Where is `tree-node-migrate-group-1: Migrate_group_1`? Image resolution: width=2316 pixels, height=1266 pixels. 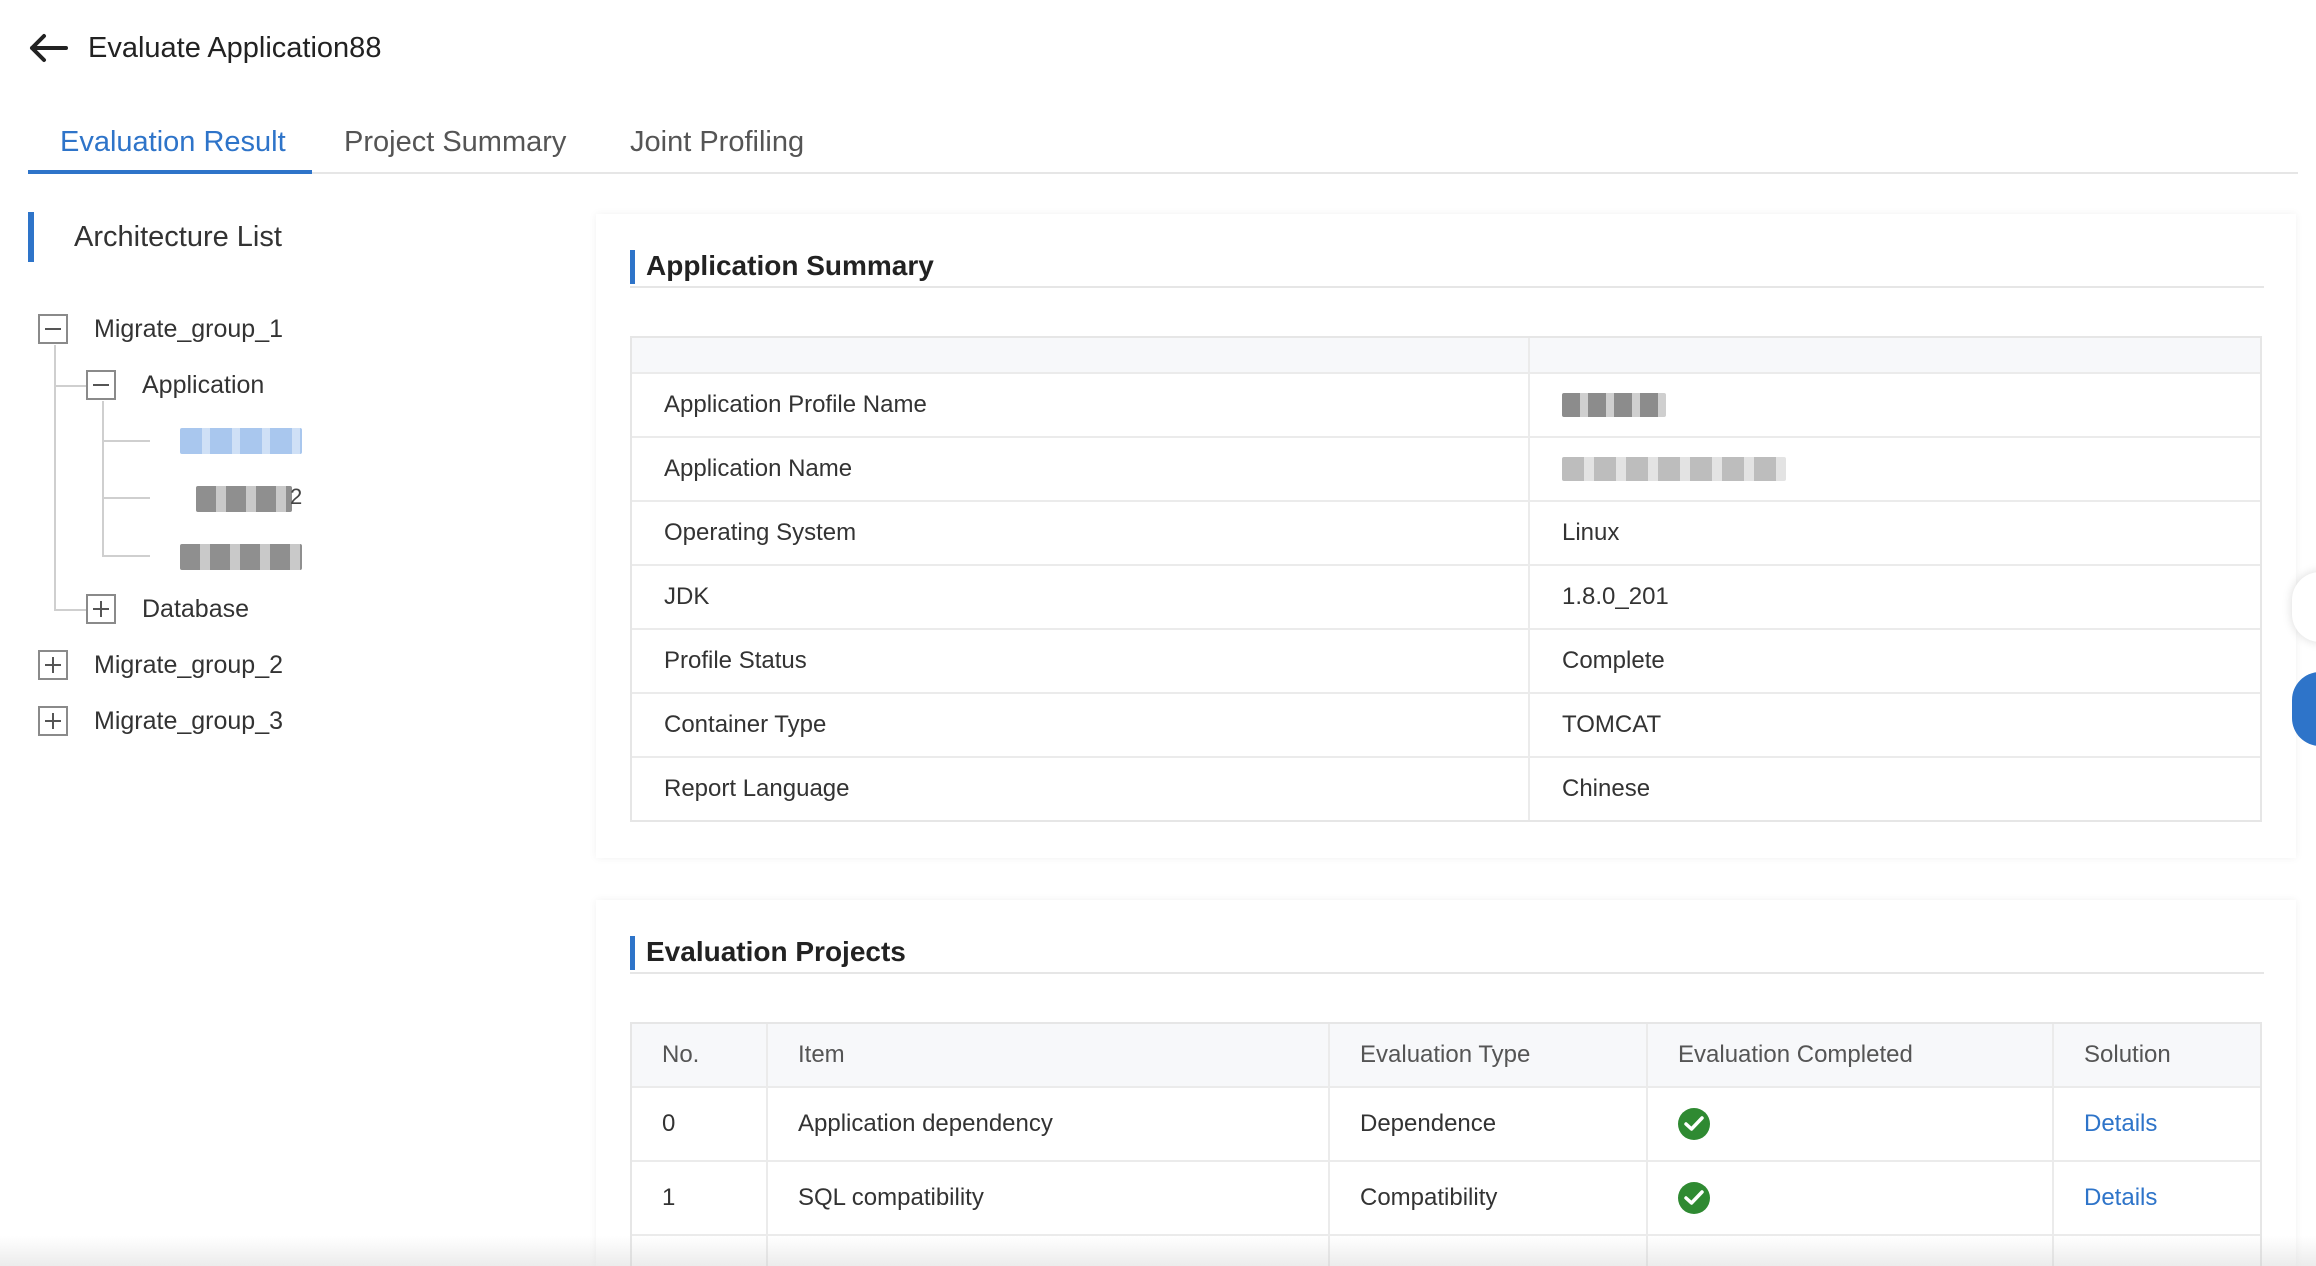
tree-node-migrate-group-1: Migrate_group_1 is located at coordinates (188, 329).